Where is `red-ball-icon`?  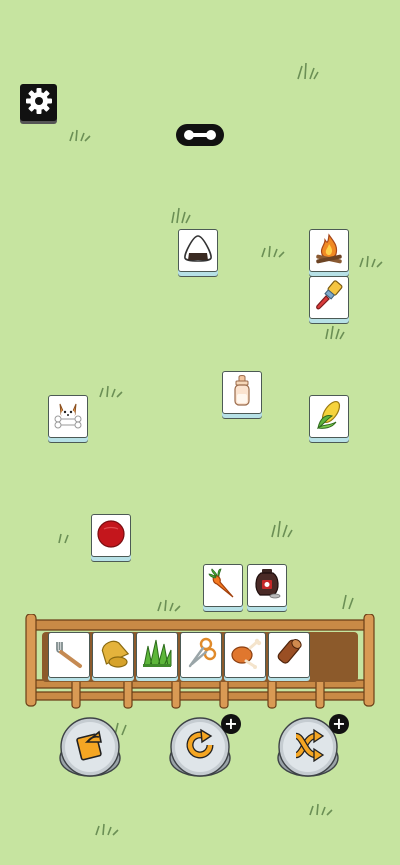 red-ball-icon is located at coordinates (111, 536).